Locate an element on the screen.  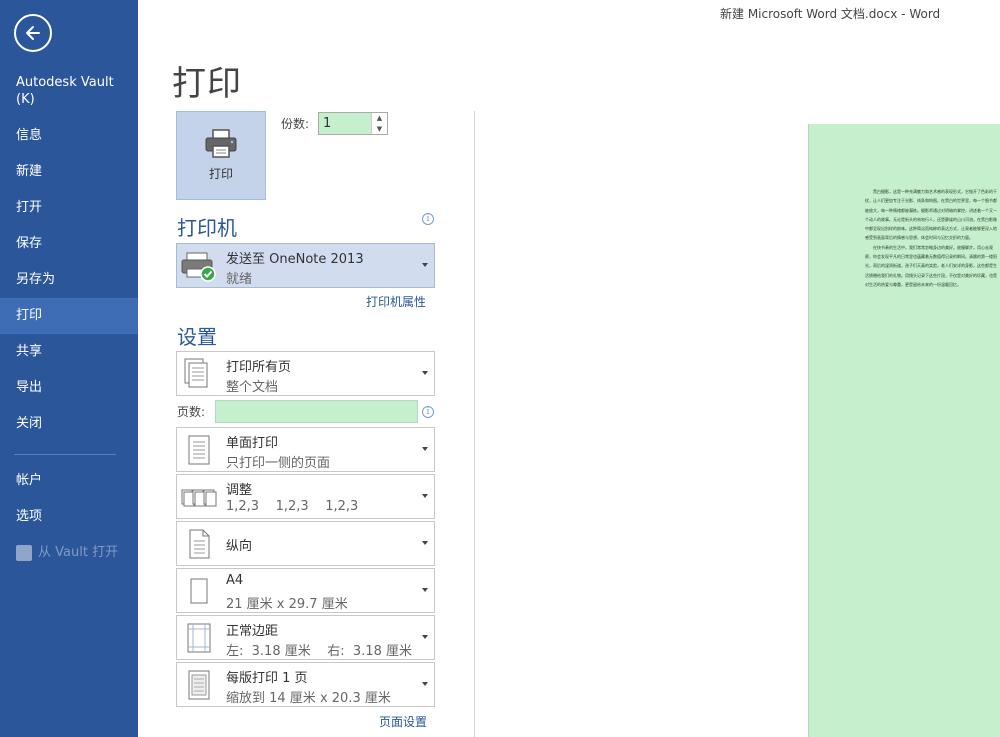
printer-heading: 打印机 is located at coordinates (207, 228).